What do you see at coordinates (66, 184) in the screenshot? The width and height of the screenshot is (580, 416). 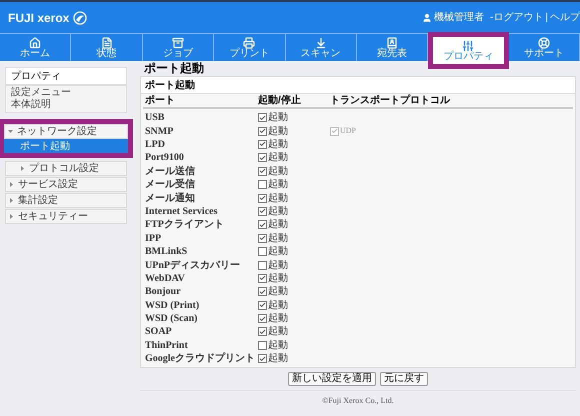 I see `tree-item: サービス設定` at bounding box center [66, 184].